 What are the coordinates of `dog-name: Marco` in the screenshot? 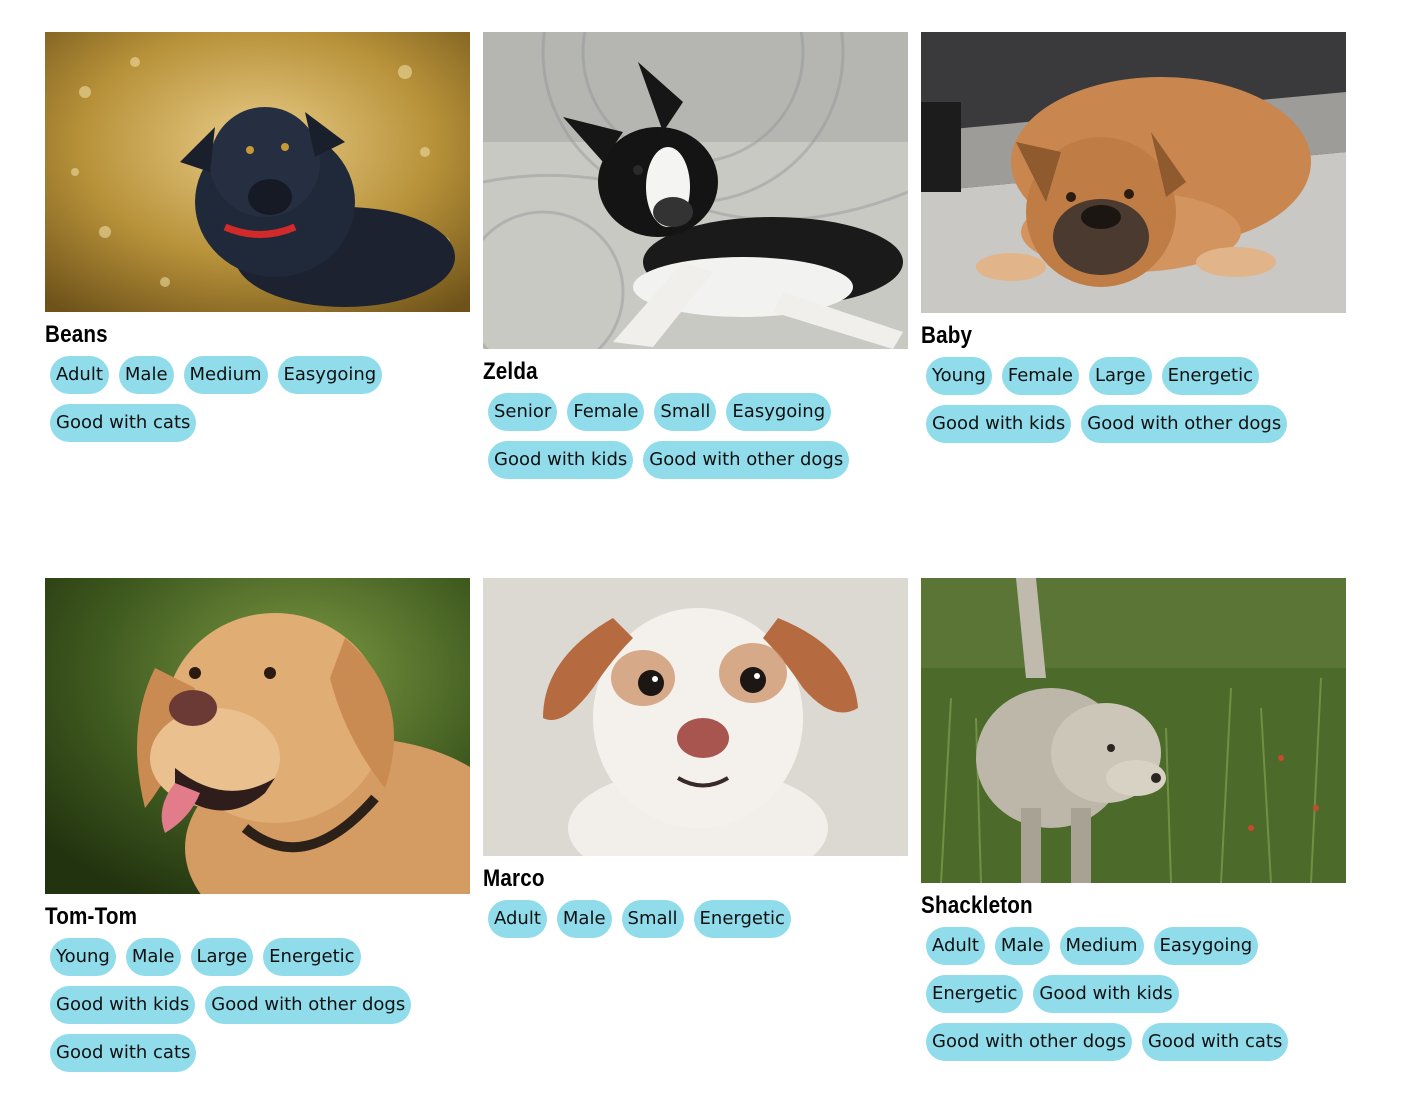 It's located at (514, 878).